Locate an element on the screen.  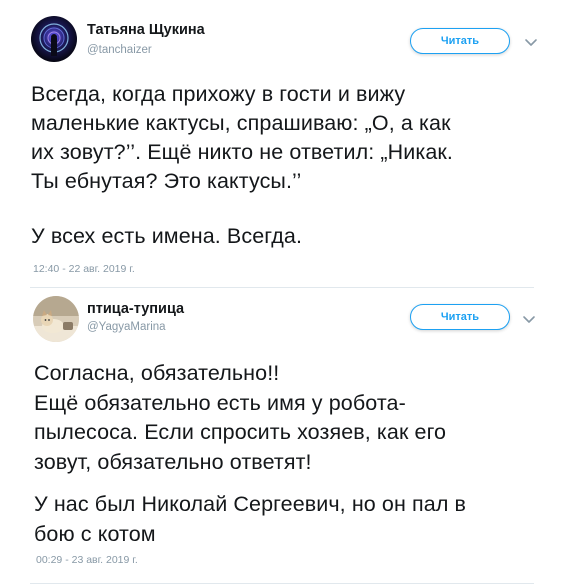
tweet-text: У всех есть имена. Всегда. is located at coordinates (167, 236).